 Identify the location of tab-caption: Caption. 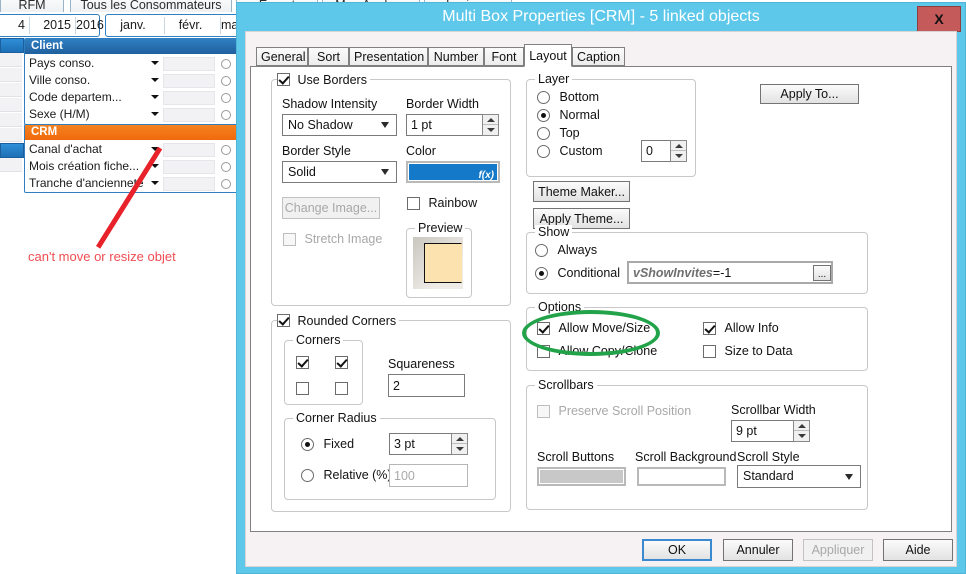
(598, 56).